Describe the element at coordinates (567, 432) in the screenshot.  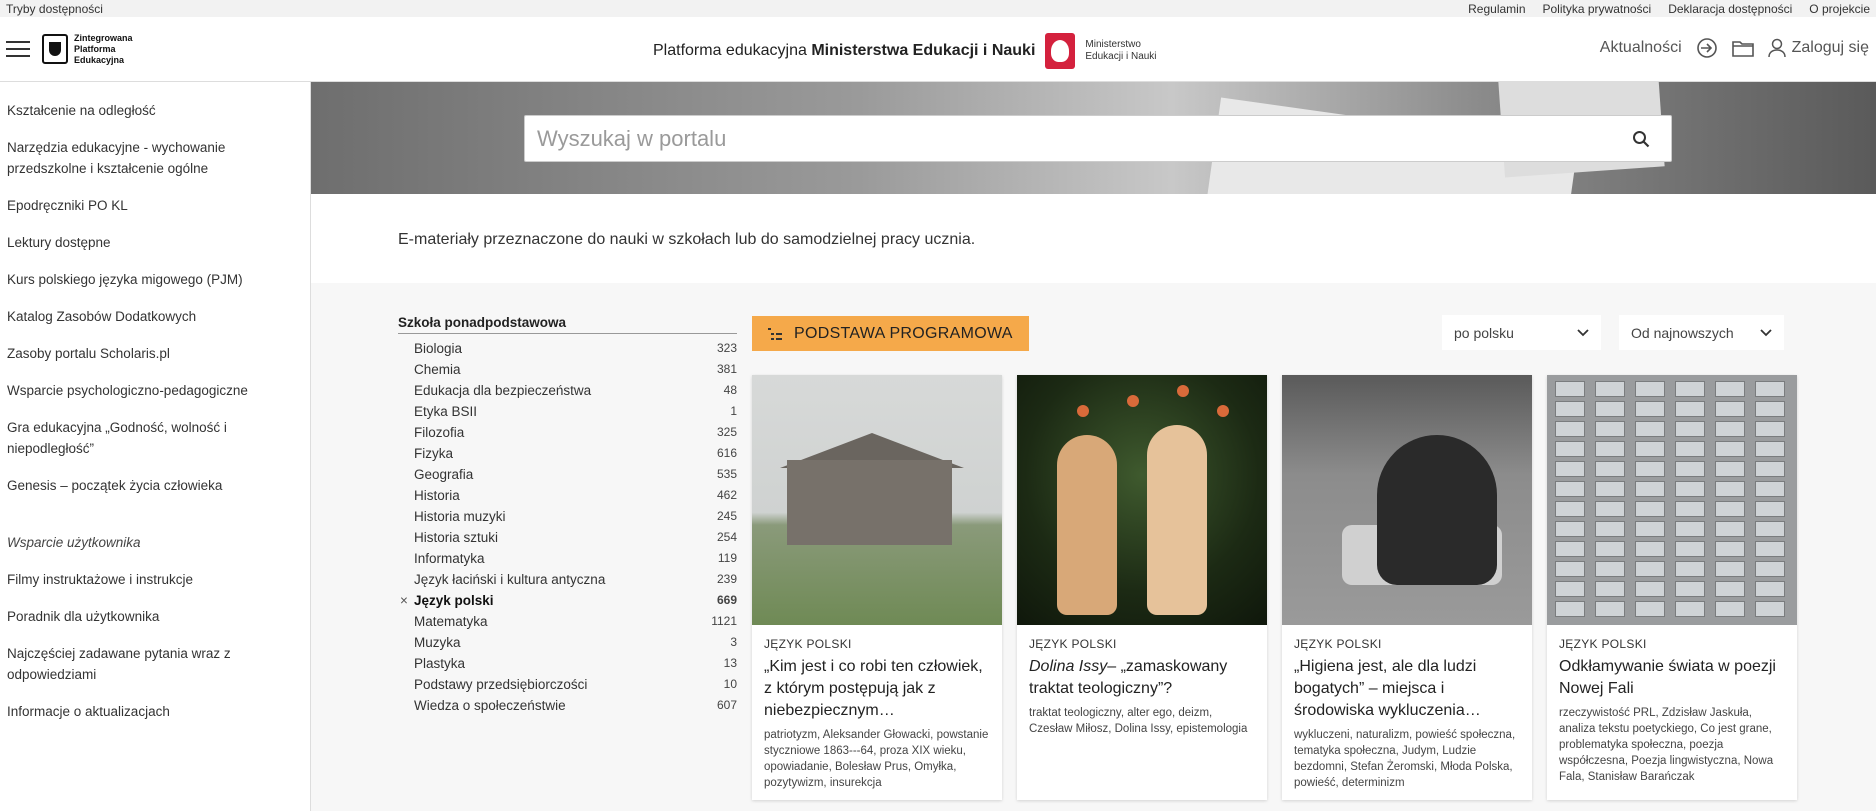
I see `filter-item: Filozofia 325` at that location.